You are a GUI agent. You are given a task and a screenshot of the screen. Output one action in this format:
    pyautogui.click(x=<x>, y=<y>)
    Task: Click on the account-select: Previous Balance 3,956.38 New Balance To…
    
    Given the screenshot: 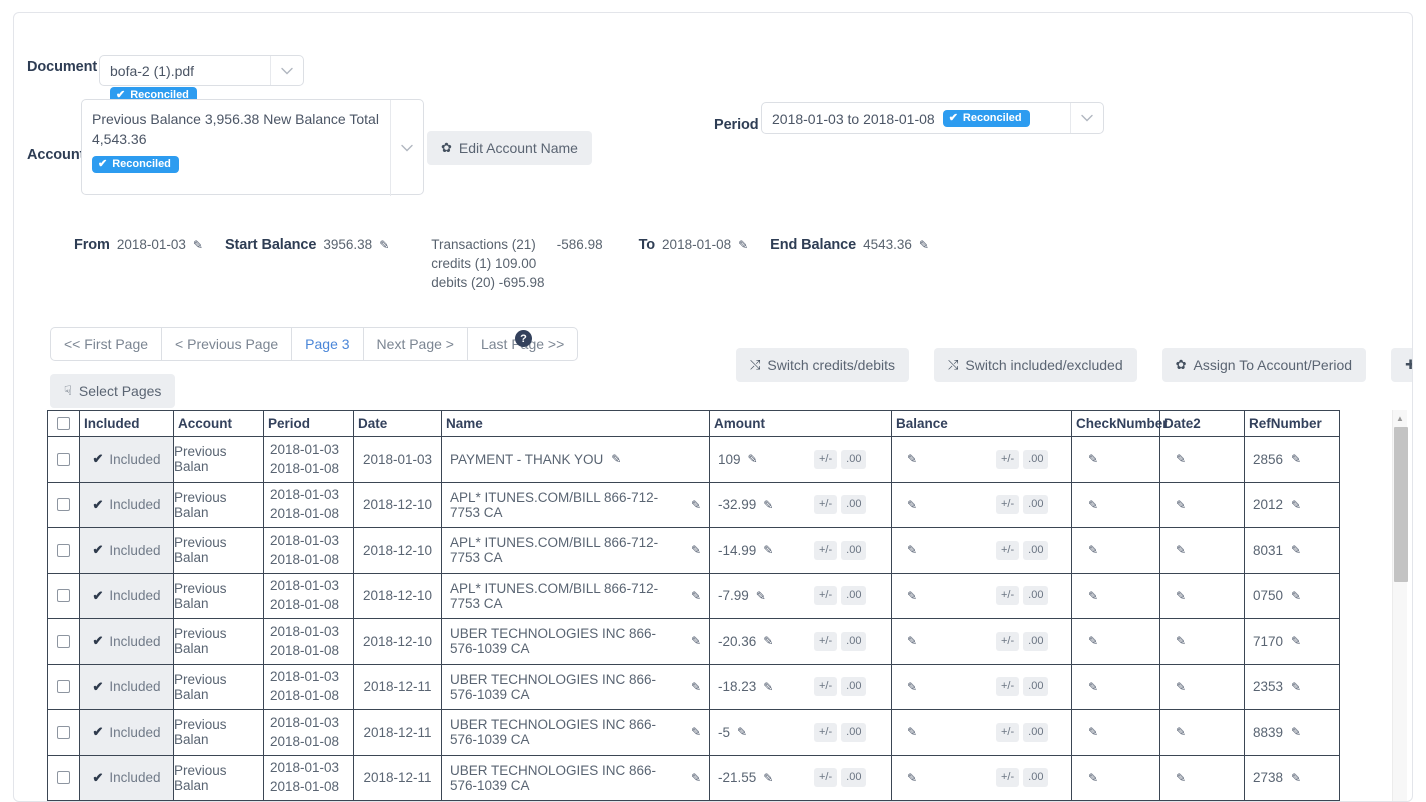 What is the action you would take?
    pyautogui.click(x=252, y=147)
    